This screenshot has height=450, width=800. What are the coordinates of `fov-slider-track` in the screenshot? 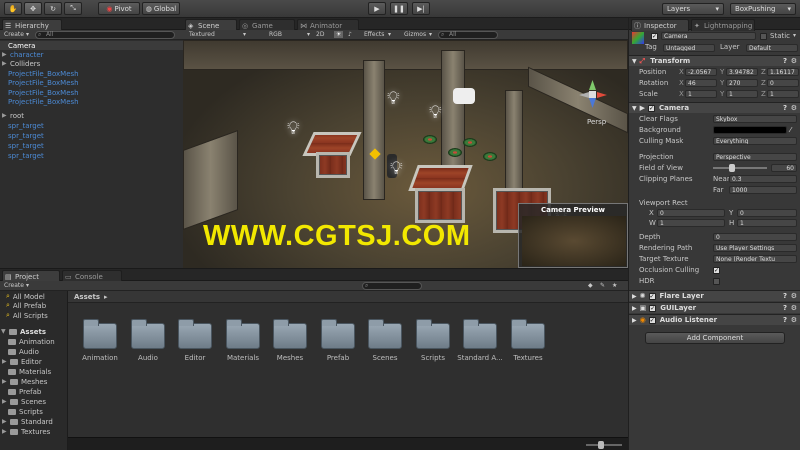 It's located at (740, 168).